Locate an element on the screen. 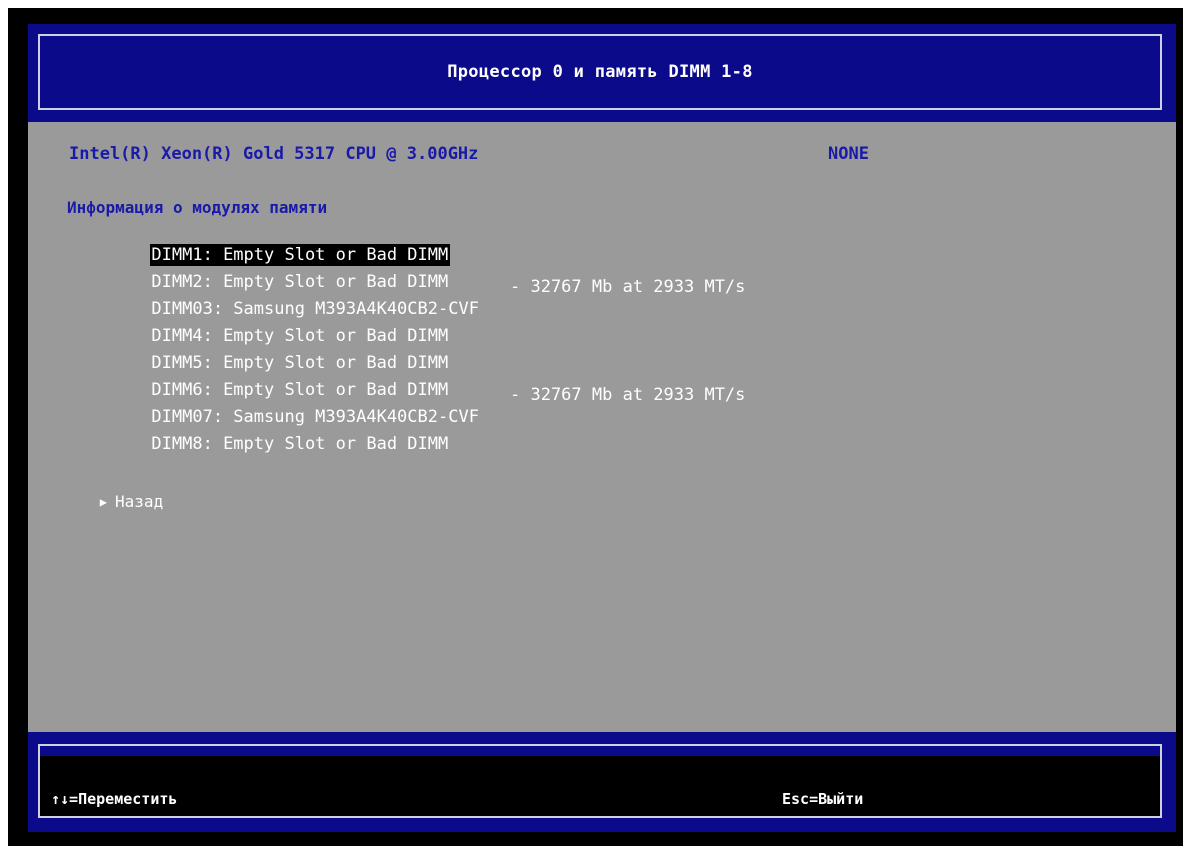  header-bar: Процессор 0 и память DIMM 1-8 is located at coordinates (602, 73).